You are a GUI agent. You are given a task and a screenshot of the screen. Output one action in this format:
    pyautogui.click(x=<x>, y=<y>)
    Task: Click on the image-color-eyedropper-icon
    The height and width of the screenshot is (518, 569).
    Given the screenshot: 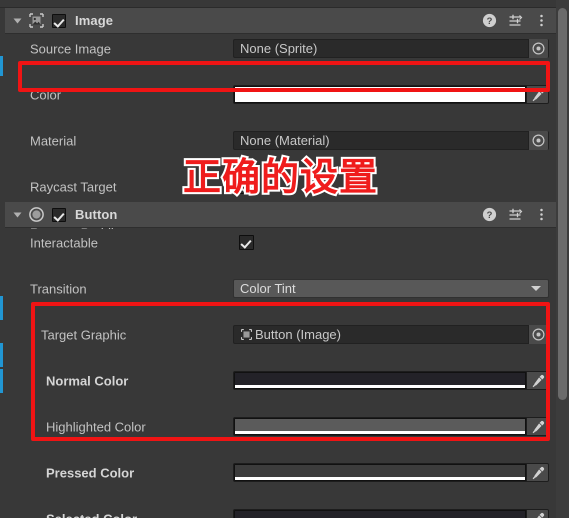 What is the action you would take?
    pyautogui.click(x=537, y=94)
    